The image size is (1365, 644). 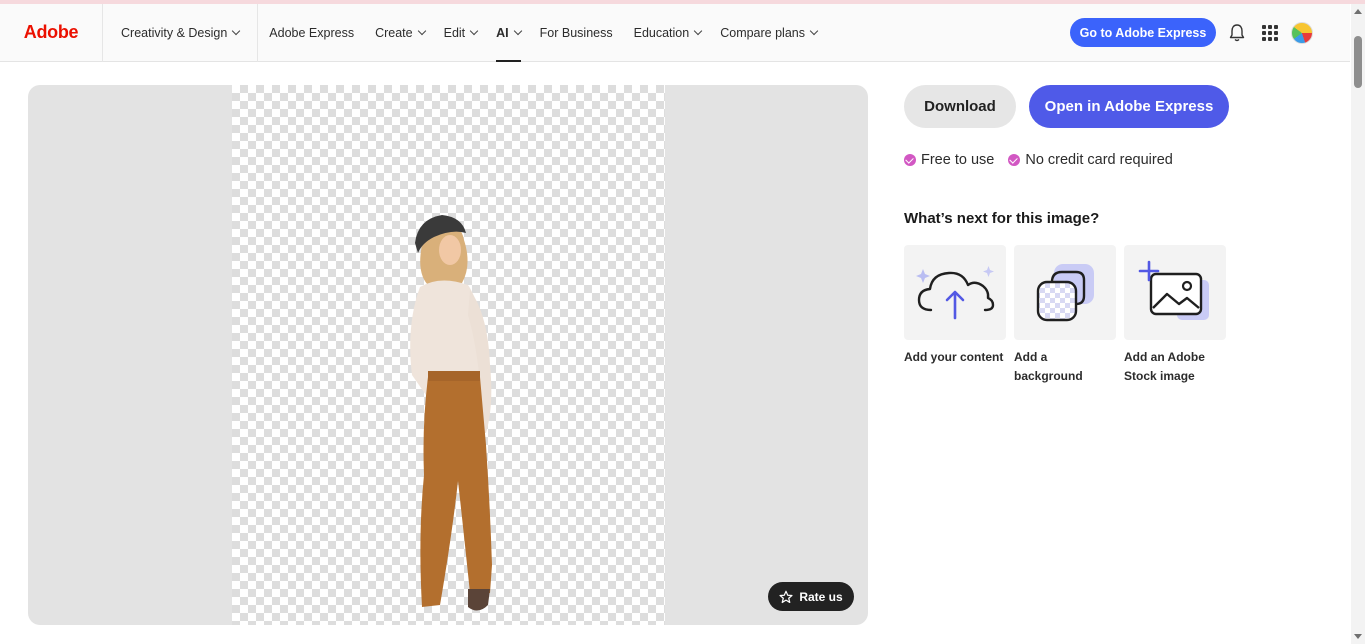 What do you see at coordinates (1065, 367) in the screenshot?
I see `card-label: Add a background` at bounding box center [1065, 367].